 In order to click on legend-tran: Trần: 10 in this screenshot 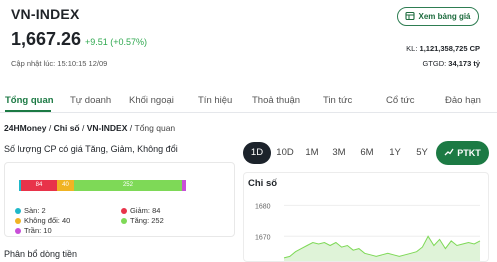, I will do `click(33, 230)`.